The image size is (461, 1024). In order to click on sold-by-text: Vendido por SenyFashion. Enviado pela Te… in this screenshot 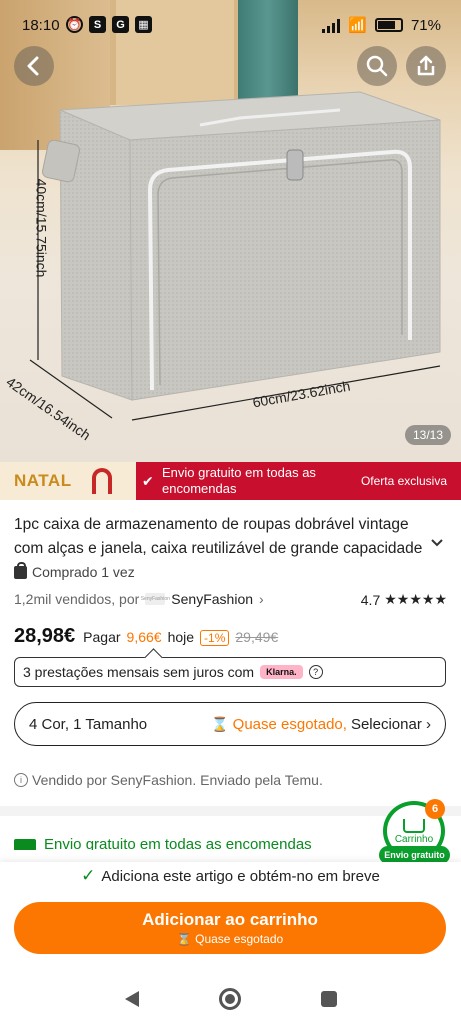, I will do `click(177, 780)`.